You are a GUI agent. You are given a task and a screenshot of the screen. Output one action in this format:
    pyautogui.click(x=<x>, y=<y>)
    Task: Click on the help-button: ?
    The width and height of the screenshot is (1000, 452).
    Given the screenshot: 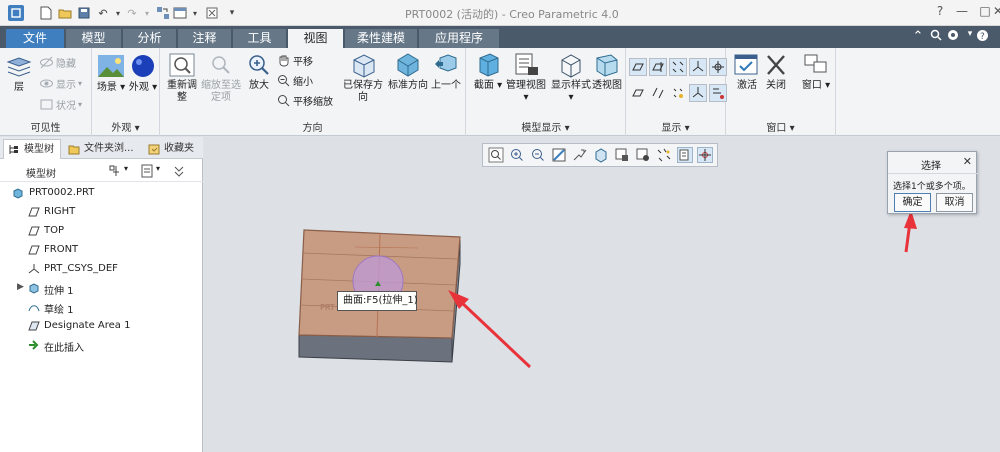 What is the action you would take?
    pyautogui.click(x=940, y=13)
    